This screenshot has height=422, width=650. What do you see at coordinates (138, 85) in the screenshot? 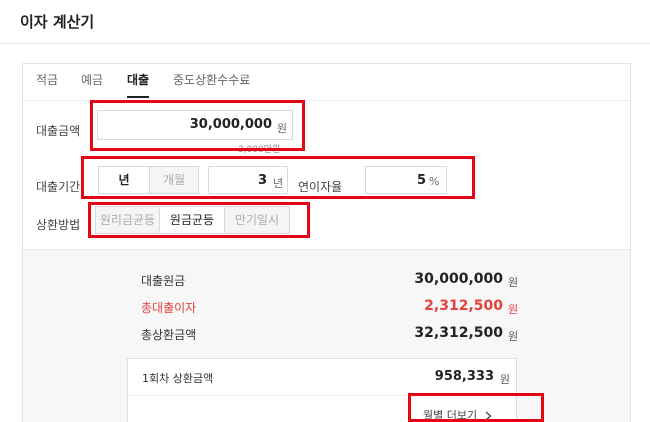
I see `tab-loan: 대출` at bounding box center [138, 85].